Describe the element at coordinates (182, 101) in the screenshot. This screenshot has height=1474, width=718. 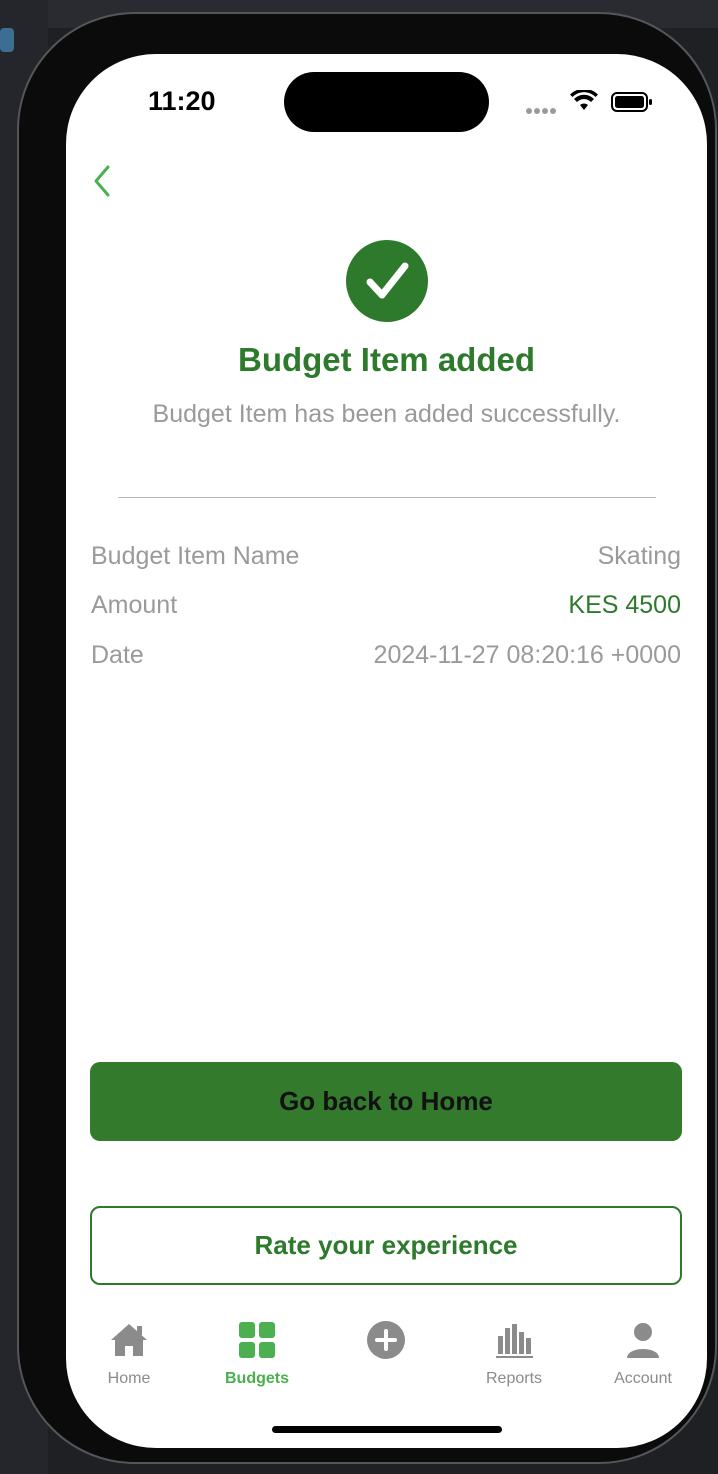
I see `status-time: 11:20` at that location.